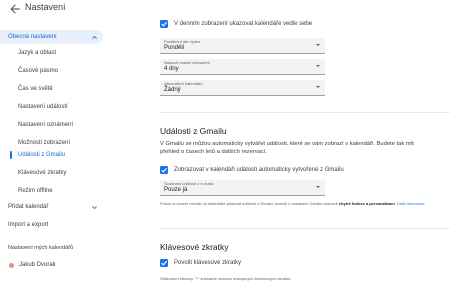 The image size is (459, 282). What do you see at coordinates (28, 225) in the screenshot?
I see `sidebar-item-label: Import a export` at bounding box center [28, 225].